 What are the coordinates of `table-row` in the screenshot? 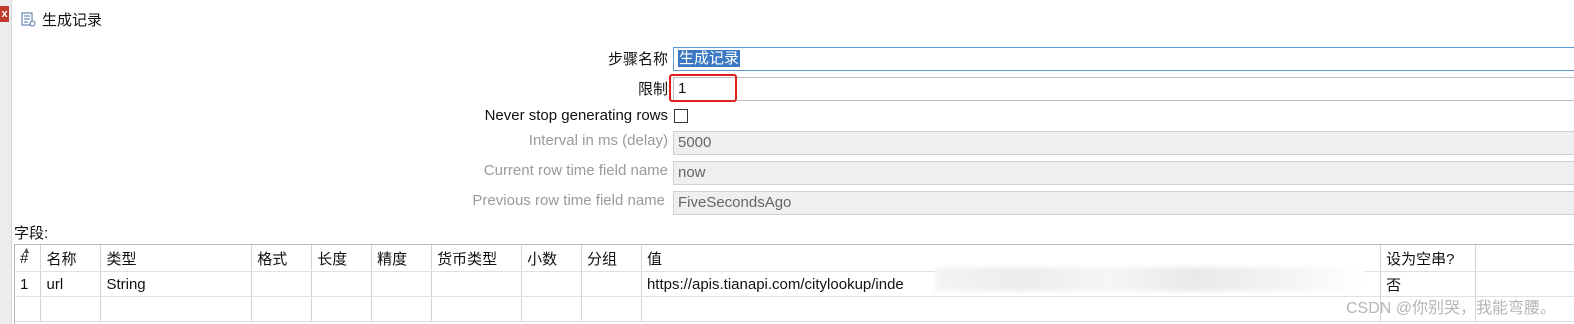 It's located at (794, 309).